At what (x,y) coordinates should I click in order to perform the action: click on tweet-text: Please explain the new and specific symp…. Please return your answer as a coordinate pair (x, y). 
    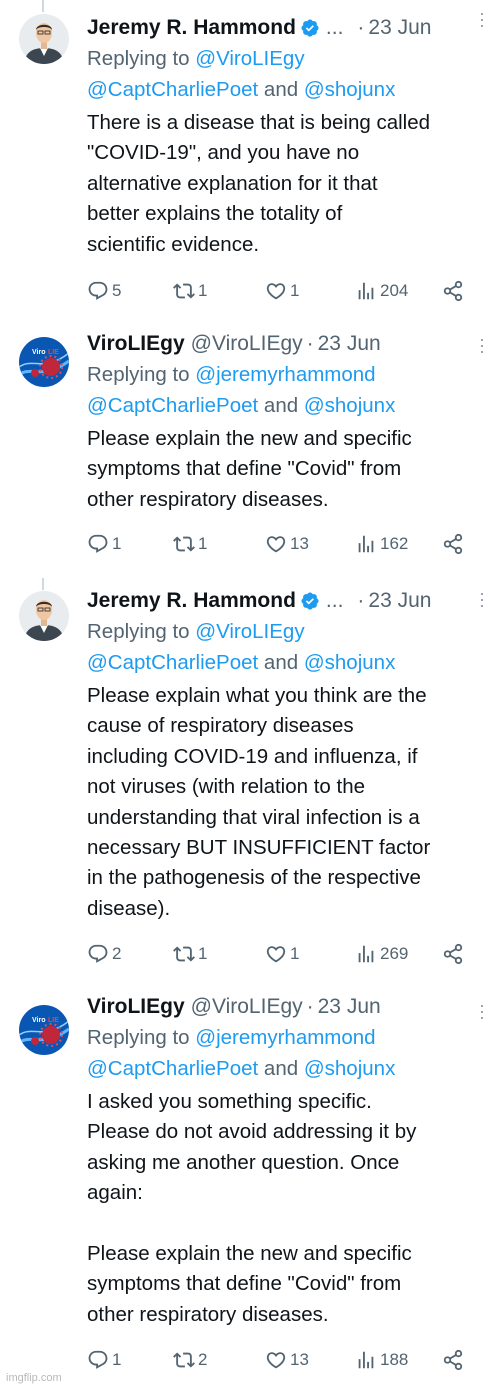
    Looking at the image, I should click on (249, 469).